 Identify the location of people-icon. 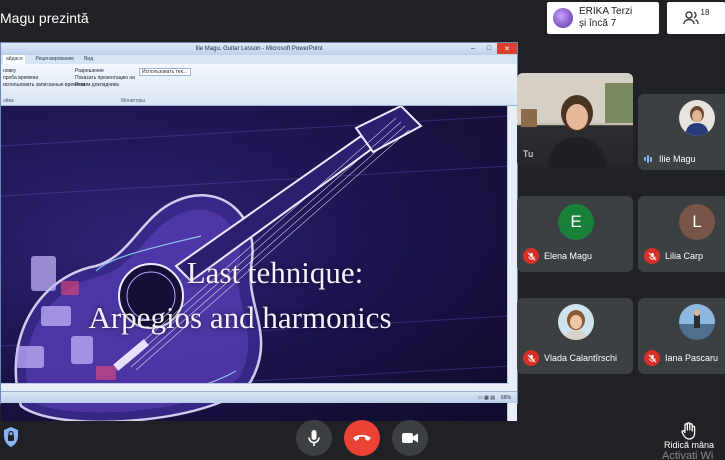
(690, 18).